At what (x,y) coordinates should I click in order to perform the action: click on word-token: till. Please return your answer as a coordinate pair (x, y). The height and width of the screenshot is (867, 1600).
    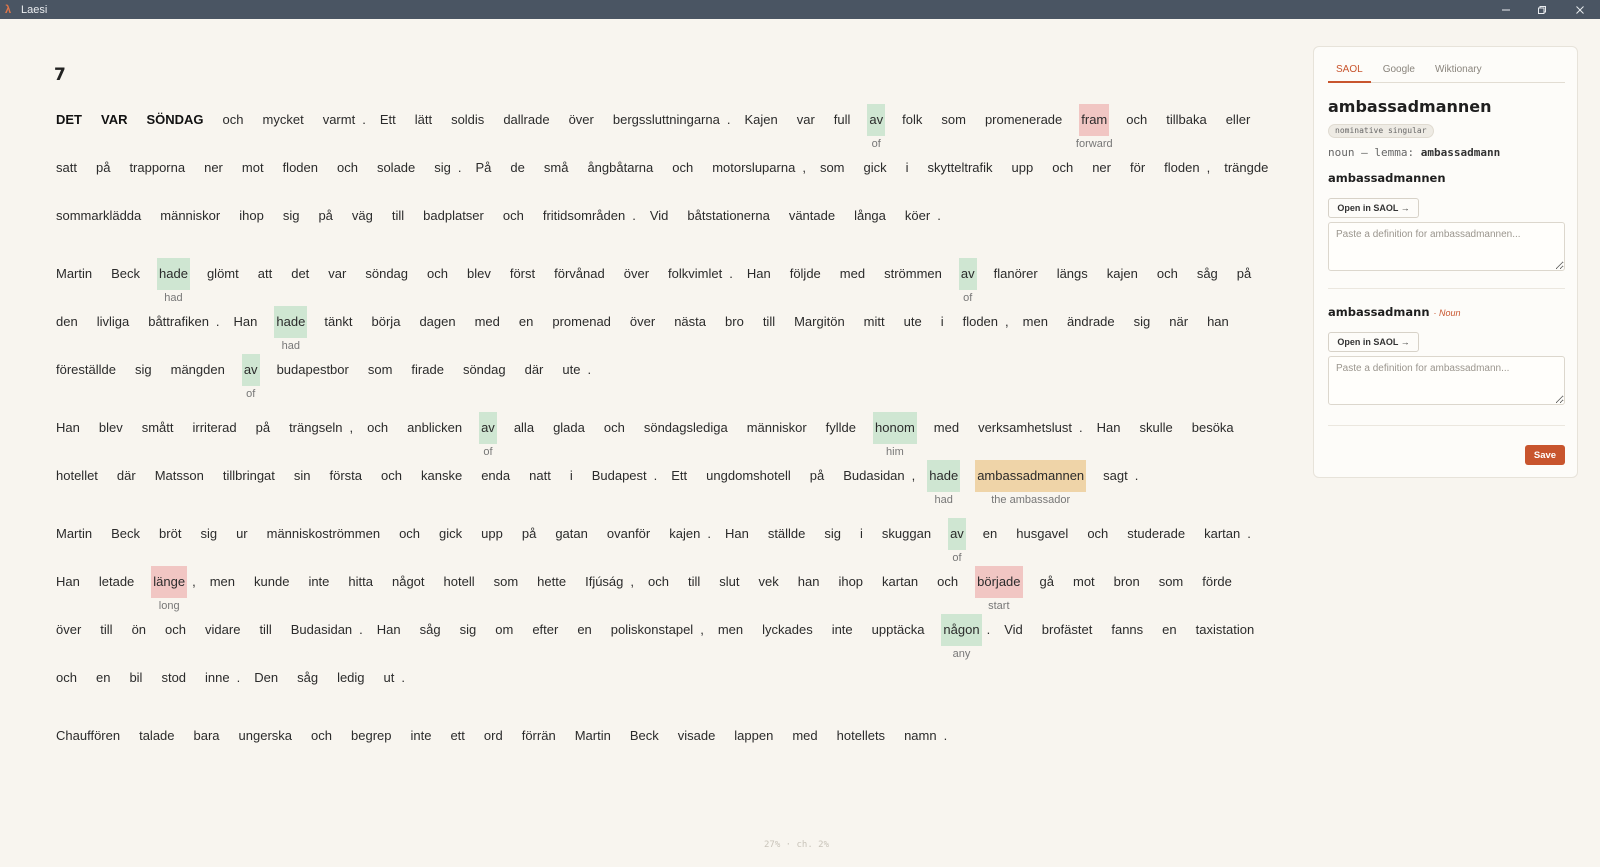
    Looking at the image, I should click on (398, 216).